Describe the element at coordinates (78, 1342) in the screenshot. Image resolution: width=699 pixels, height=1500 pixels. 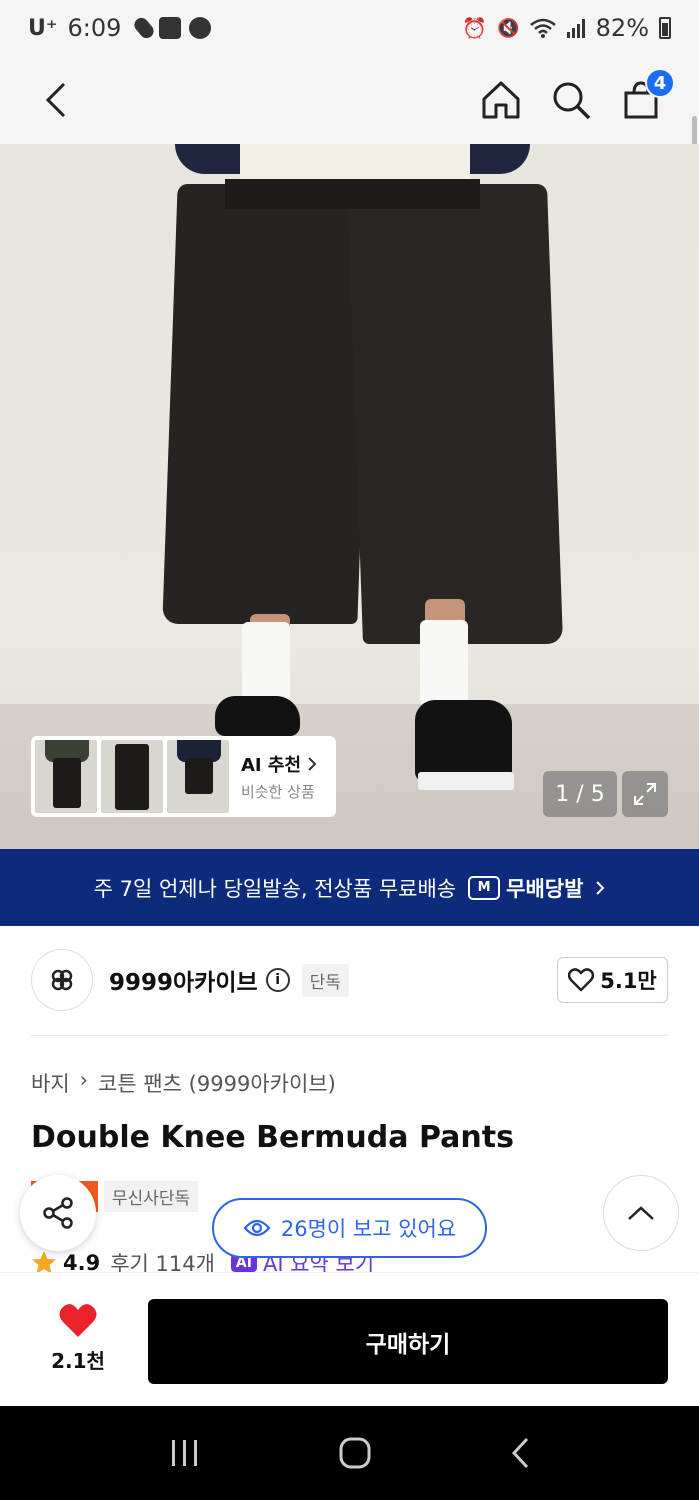
I see `wishlist-button: 2.1천` at that location.